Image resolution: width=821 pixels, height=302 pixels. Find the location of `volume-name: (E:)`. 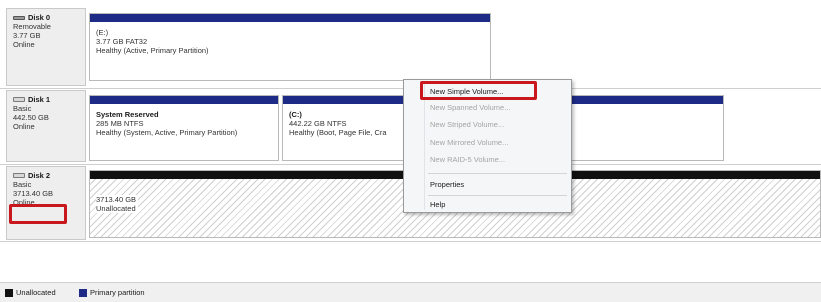

volume-name: (E:) is located at coordinates (102, 32).